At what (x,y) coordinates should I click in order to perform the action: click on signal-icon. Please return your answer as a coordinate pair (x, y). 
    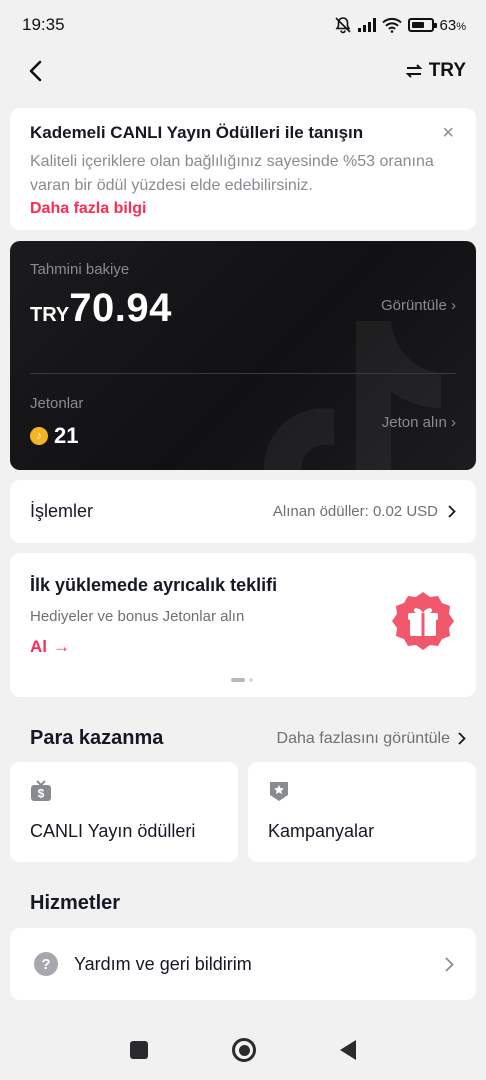
    Looking at the image, I should click on (366, 25).